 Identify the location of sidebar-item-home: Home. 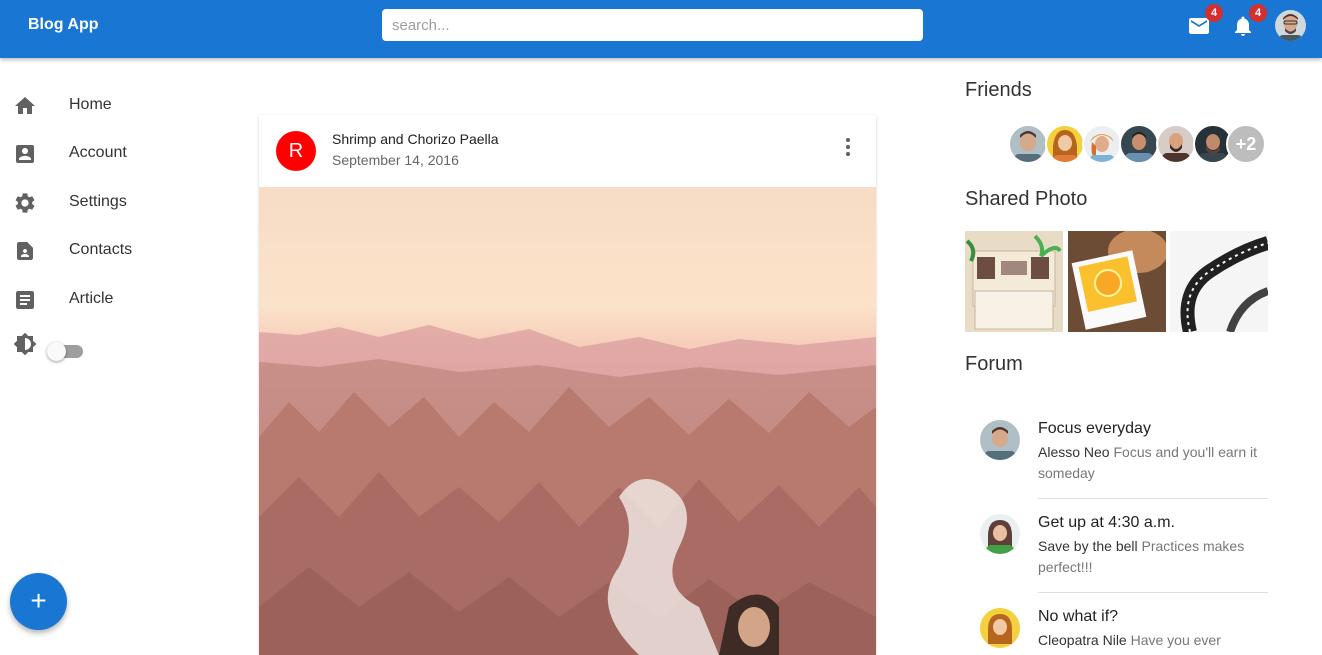
(120, 106).